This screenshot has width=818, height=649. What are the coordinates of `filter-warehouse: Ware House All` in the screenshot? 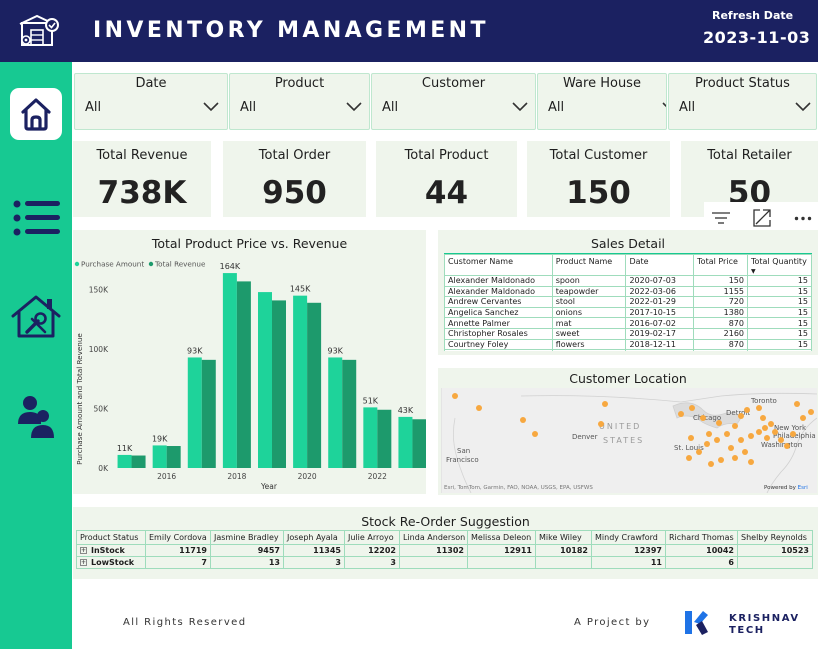 It's located at (602, 101).